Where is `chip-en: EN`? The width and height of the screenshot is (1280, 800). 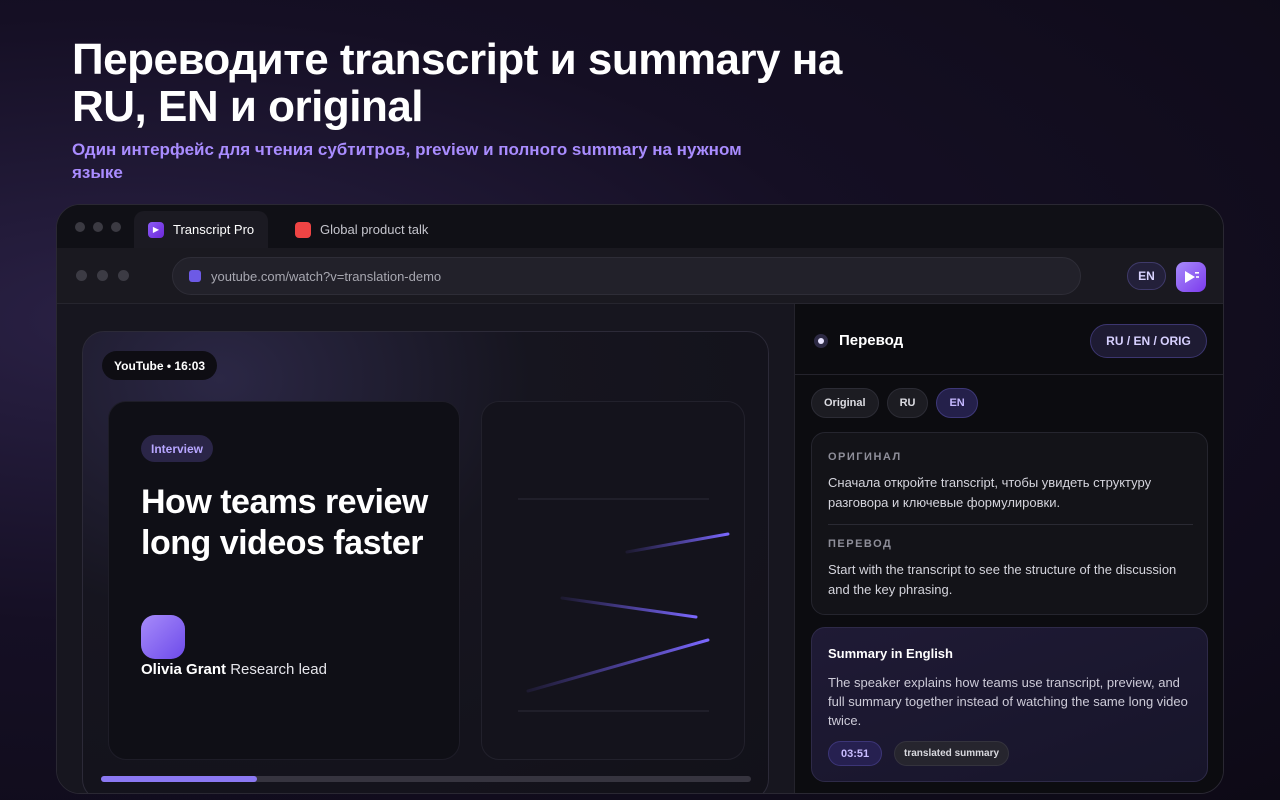
chip-en: EN is located at coordinates (957, 403).